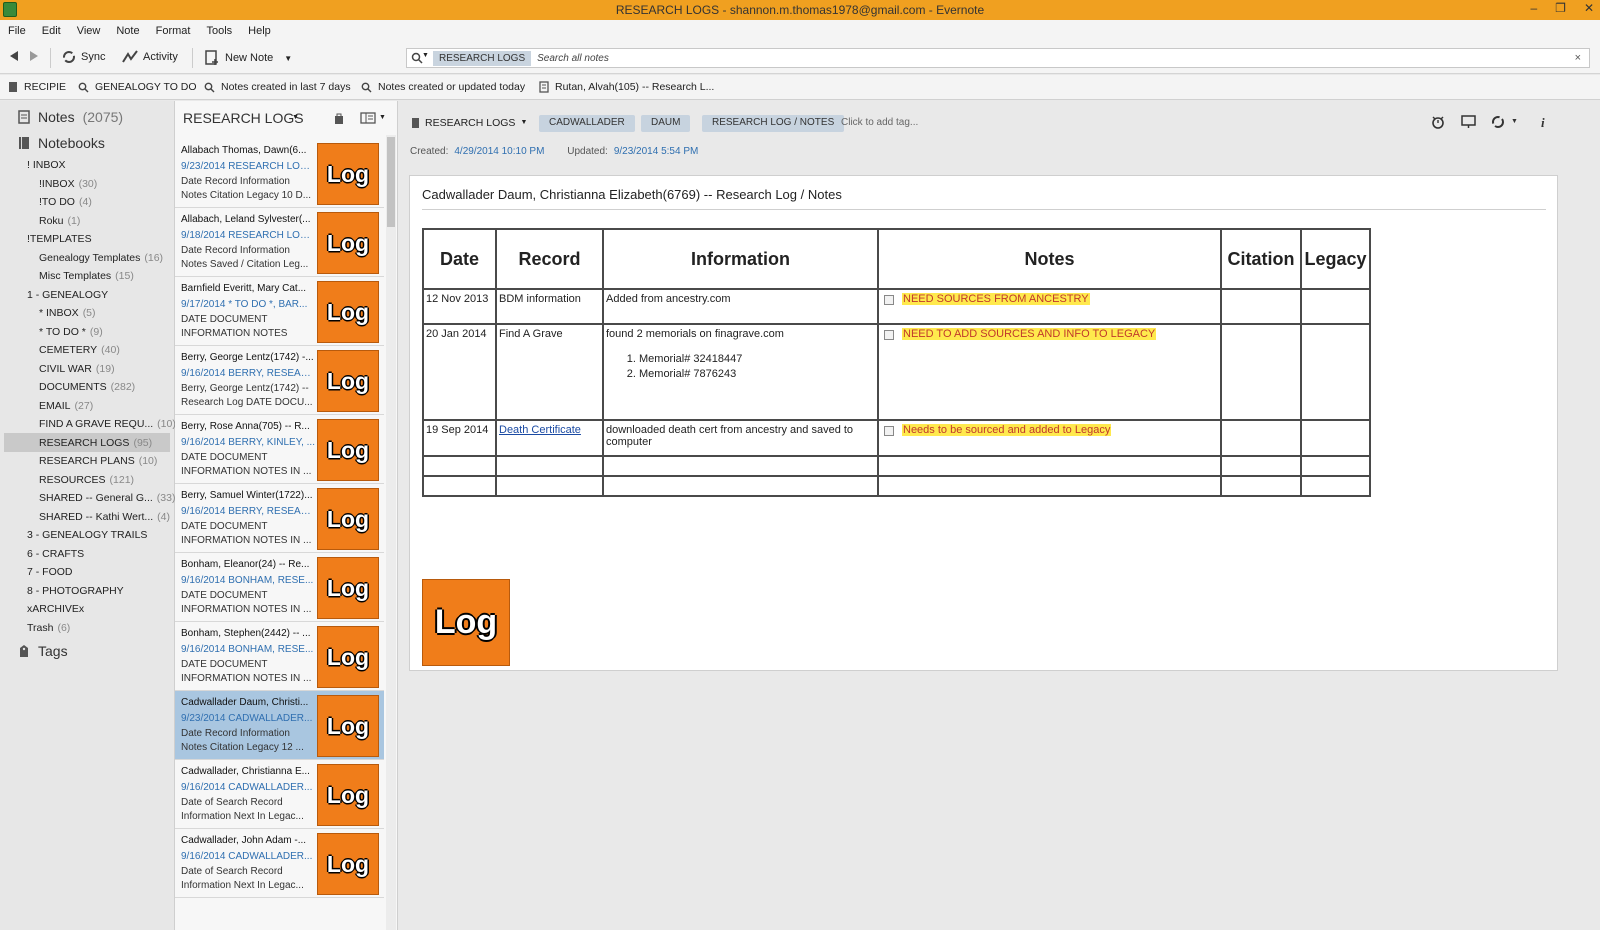  Describe the element at coordinates (499, 151) in the screenshot. I see `created-date: 4/29/2014 10:10 PM` at that location.